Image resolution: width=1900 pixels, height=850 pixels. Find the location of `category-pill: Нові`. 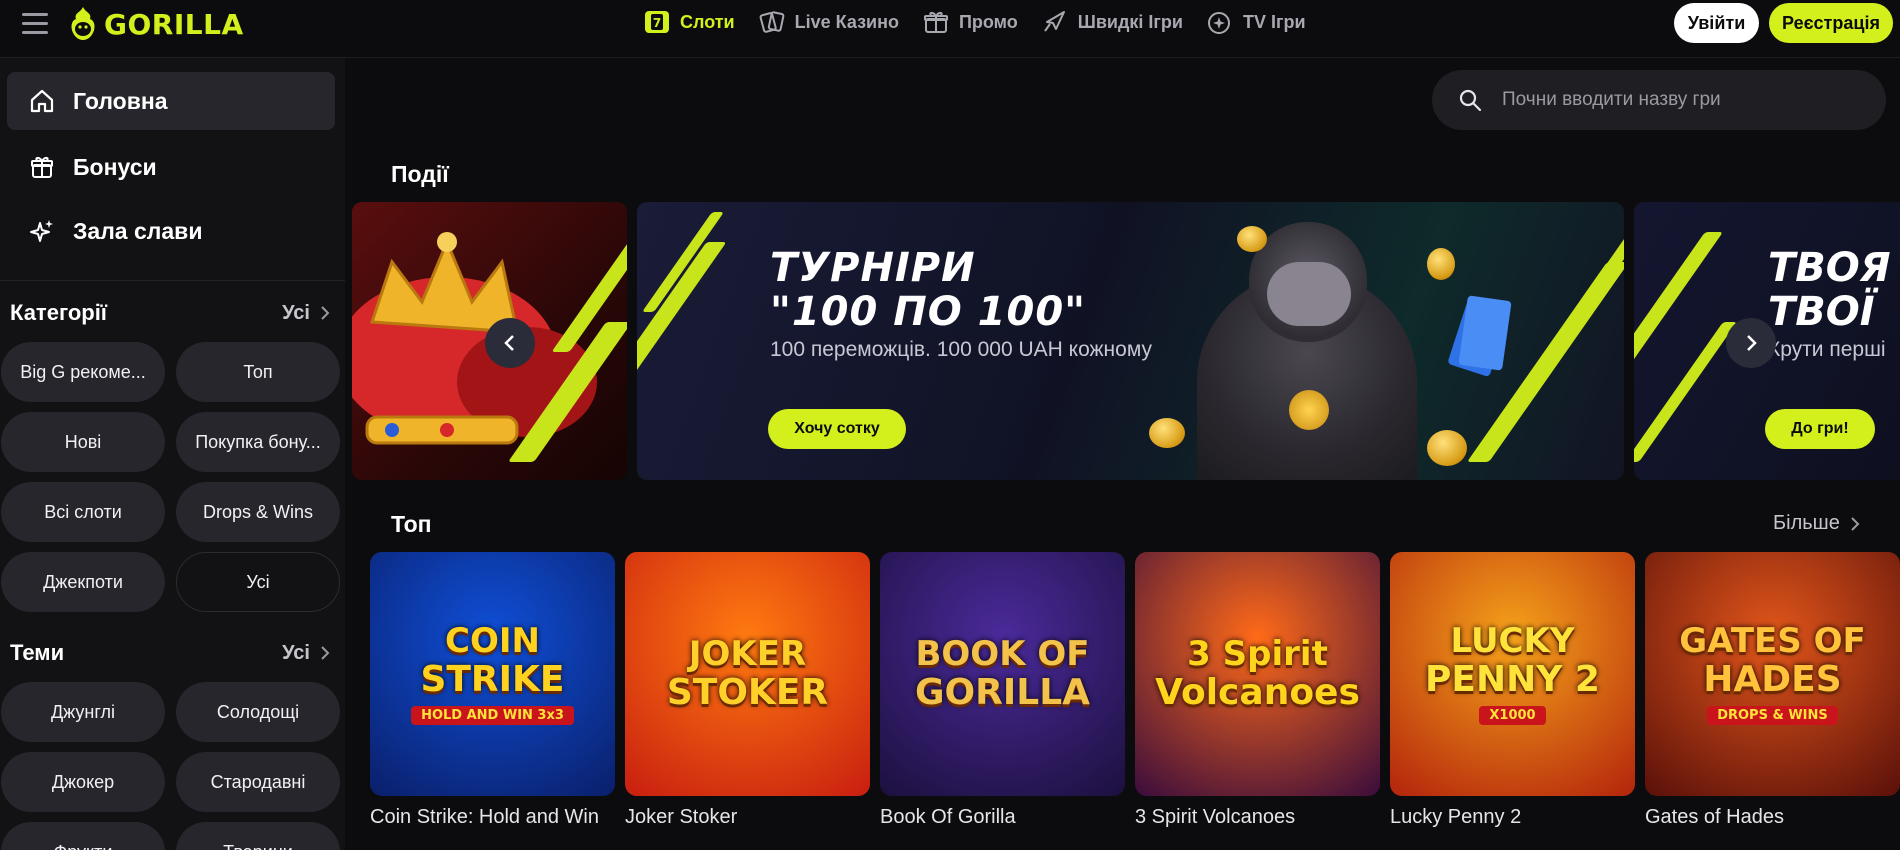

category-pill: Нові is located at coordinates (83, 442).